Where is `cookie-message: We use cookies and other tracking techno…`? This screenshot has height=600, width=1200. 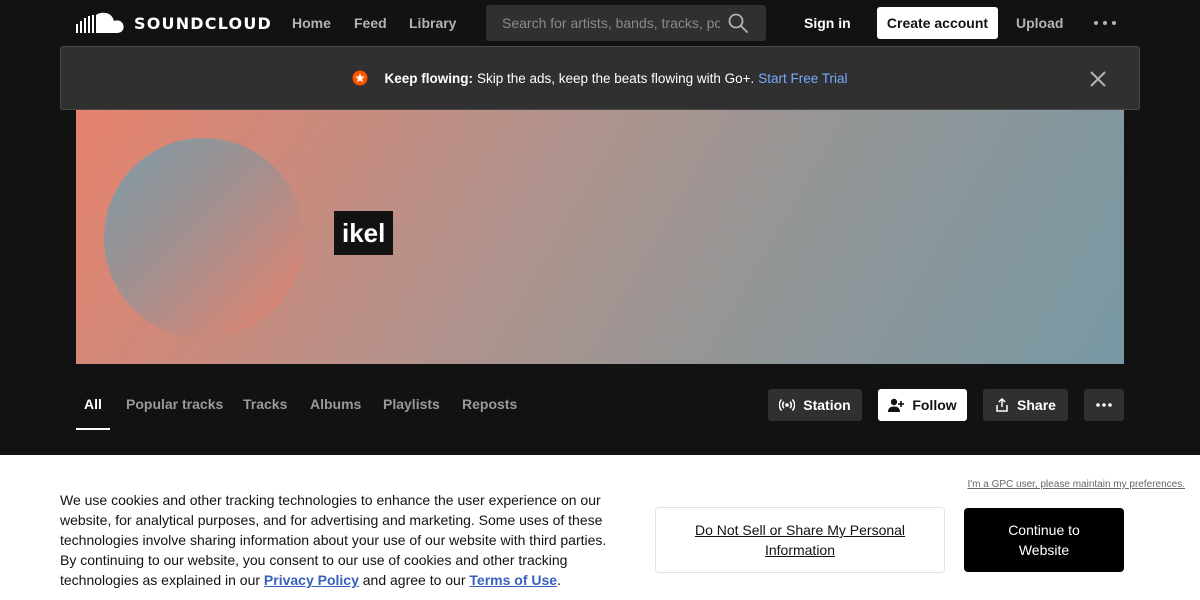 cookie-message: We use cookies and other tracking techno… is located at coordinates (342, 540).